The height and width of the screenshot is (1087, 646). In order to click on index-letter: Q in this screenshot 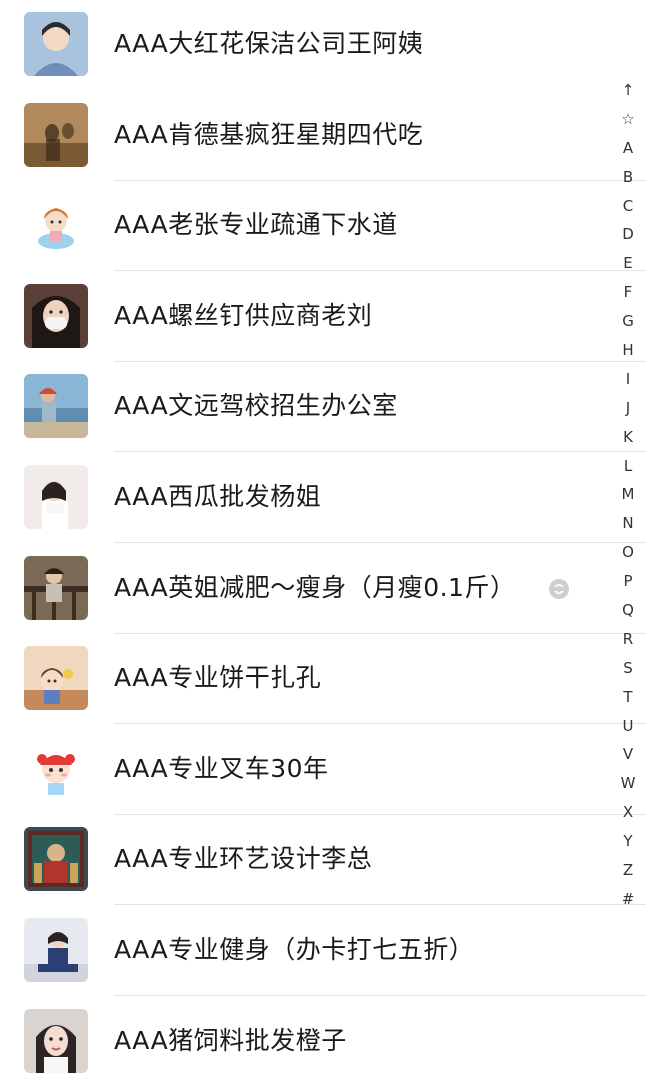, I will do `click(628, 610)`.